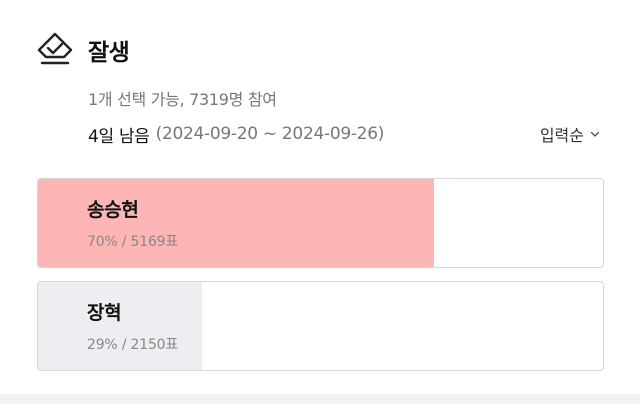 Image resolution: width=640 pixels, height=404 pixels. What do you see at coordinates (320, 399) in the screenshot?
I see `section-divider` at bounding box center [320, 399].